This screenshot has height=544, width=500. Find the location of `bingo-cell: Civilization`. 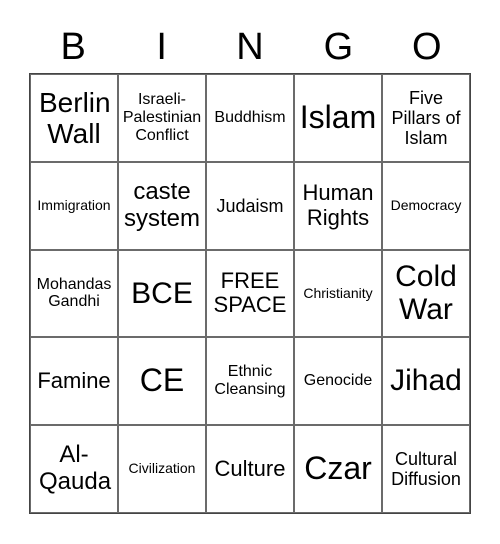

bingo-cell: Civilization is located at coordinates (162, 469).